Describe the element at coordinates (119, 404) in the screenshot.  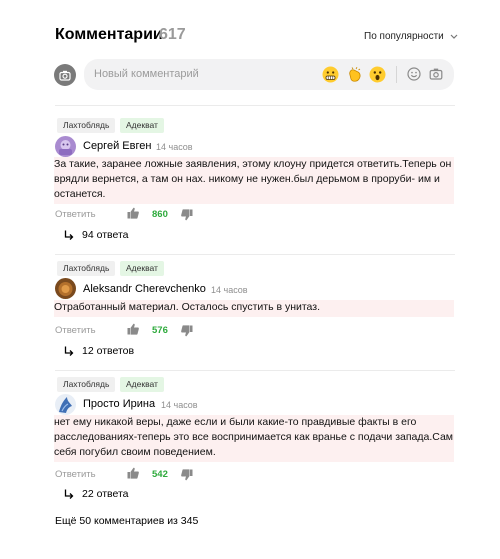
I see `comment-author: Просто Ирина` at that location.